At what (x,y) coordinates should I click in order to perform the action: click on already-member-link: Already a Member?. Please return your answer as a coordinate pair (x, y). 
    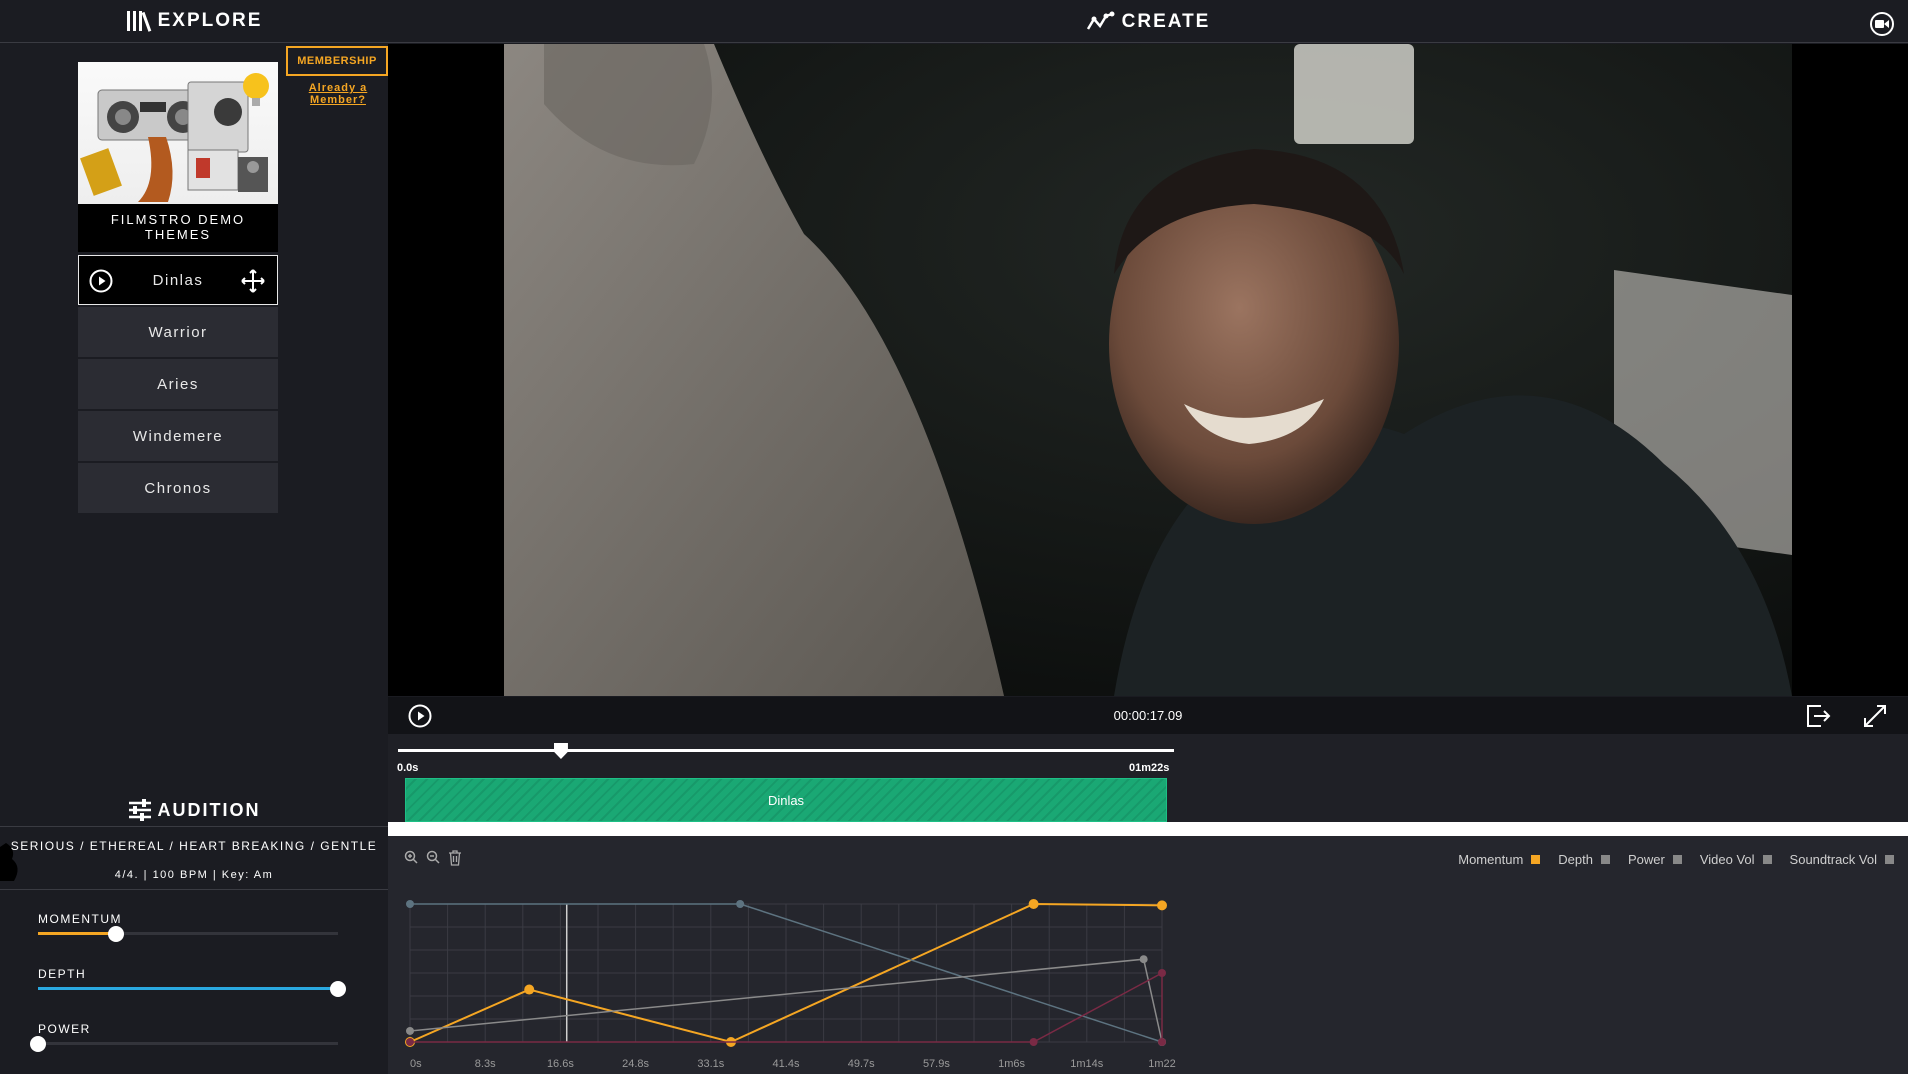
    Looking at the image, I should click on (338, 94).